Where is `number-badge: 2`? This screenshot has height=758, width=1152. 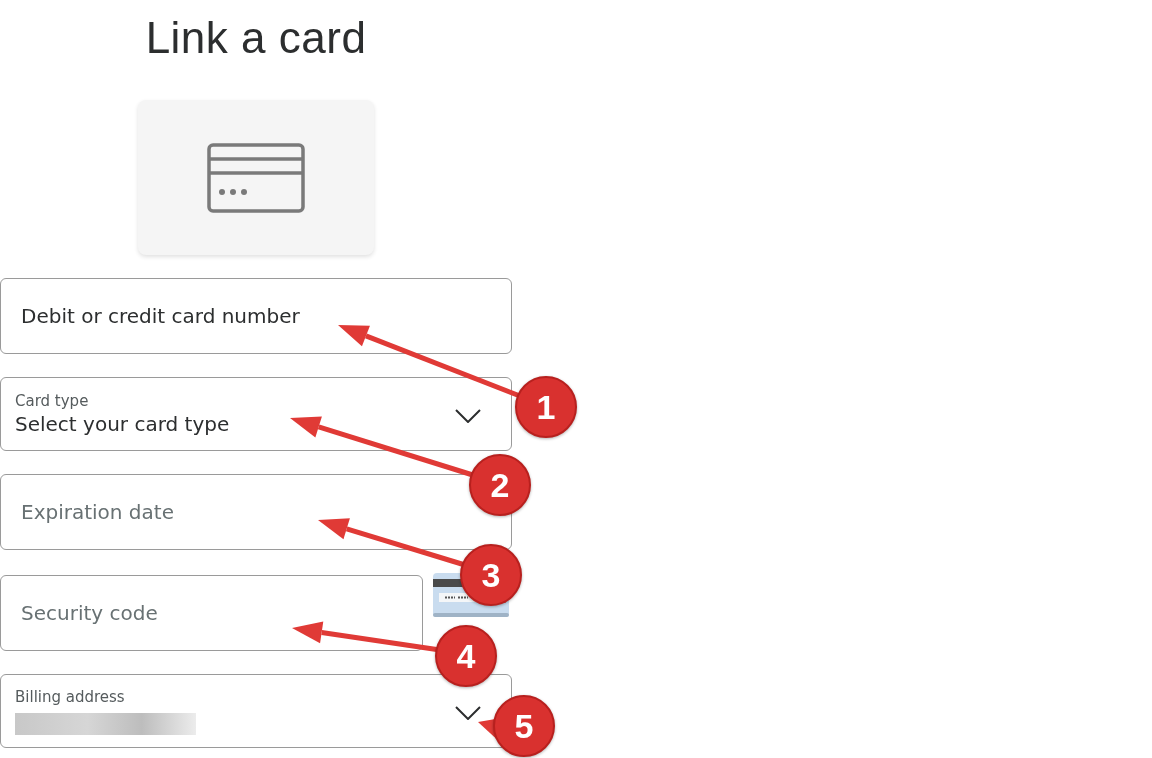
number-badge: 2 is located at coordinates (500, 485).